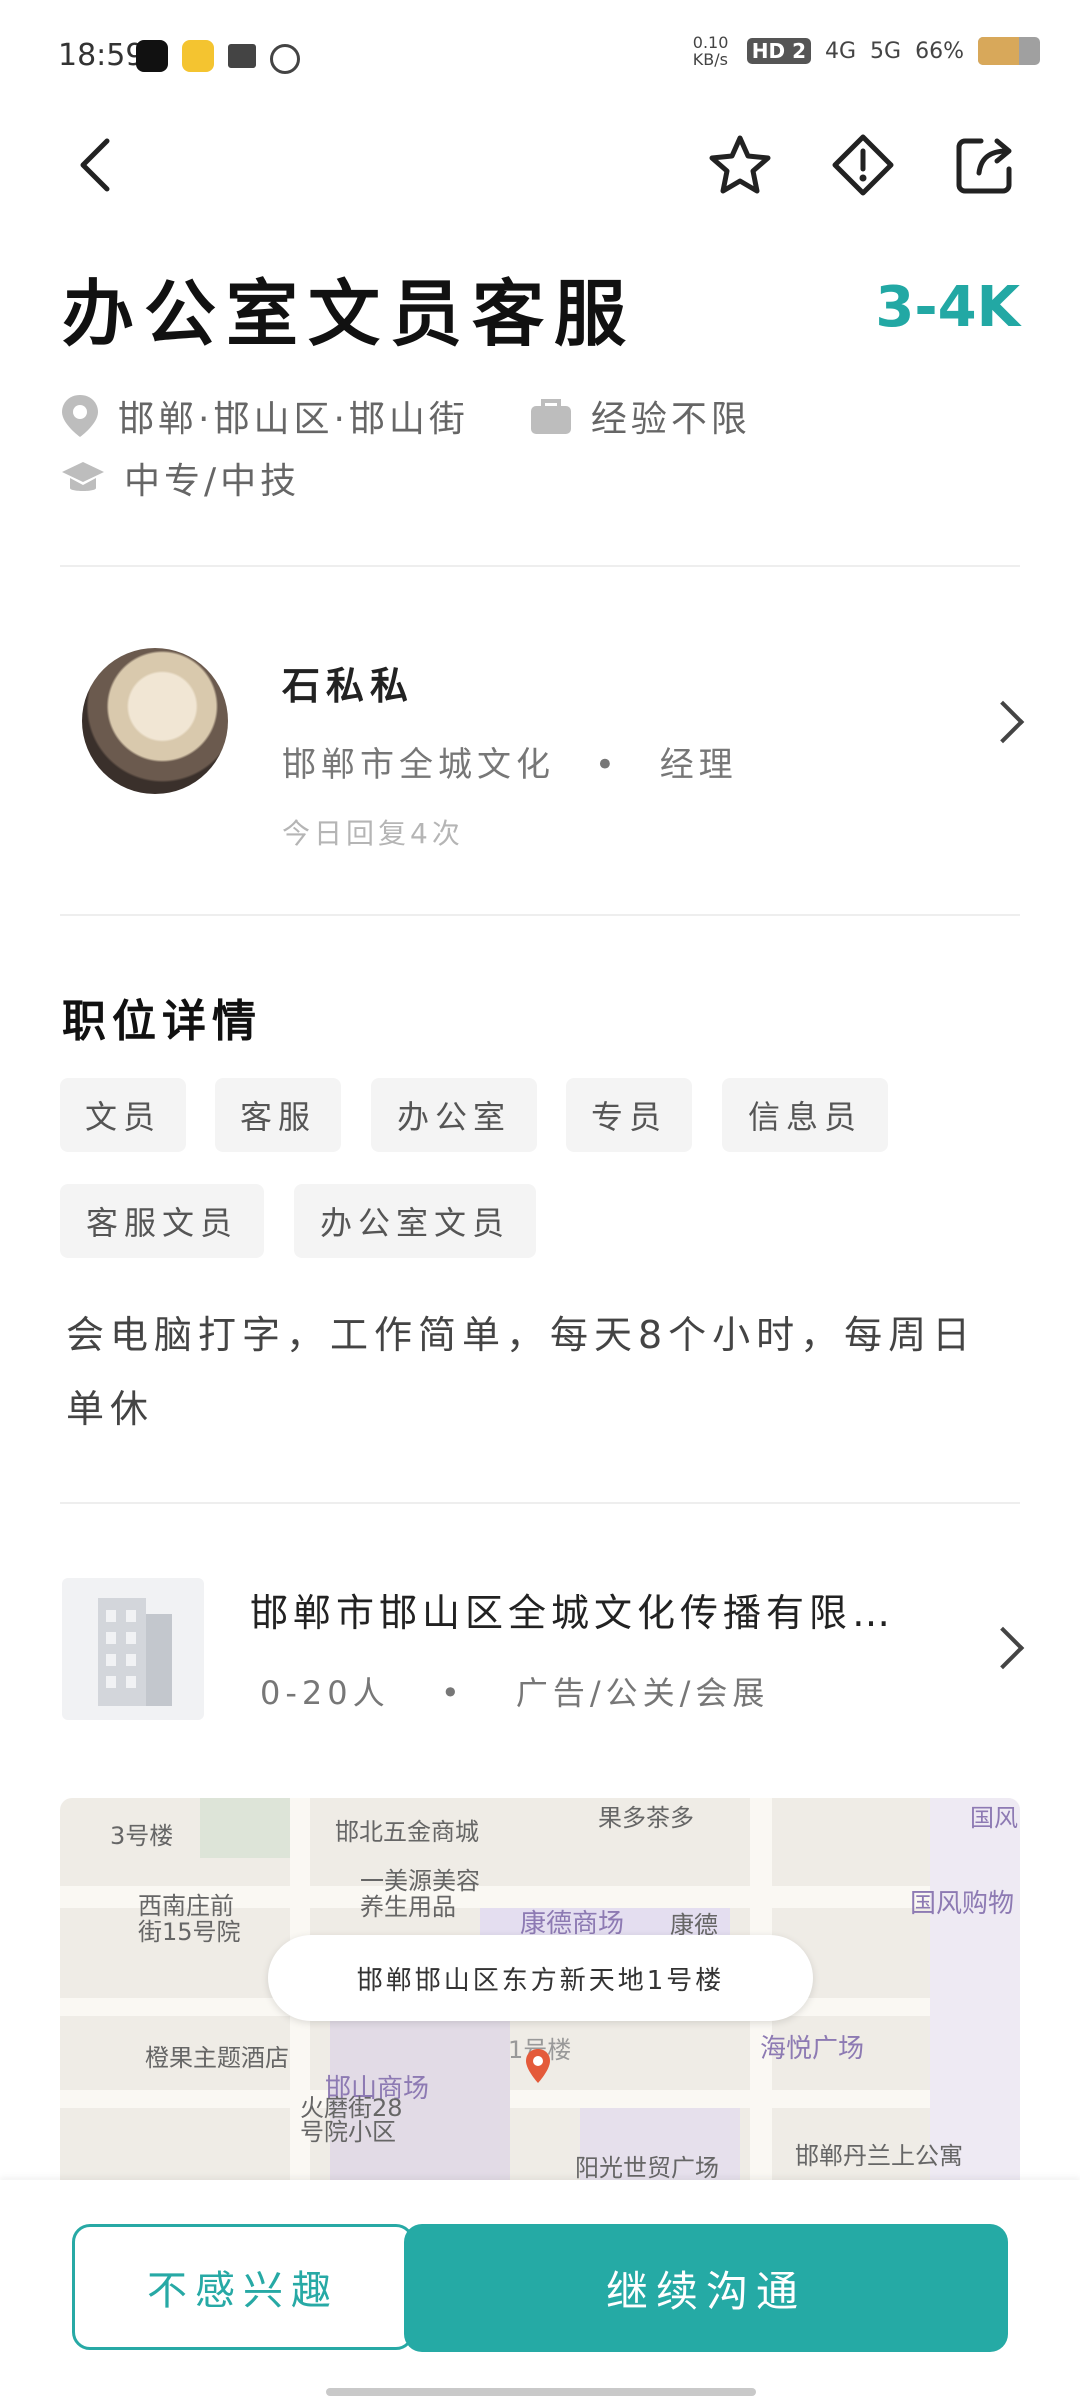 This screenshot has height=2400, width=1080. Describe the element at coordinates (155, 721) in the screenshot. I see `avatar` at that location.